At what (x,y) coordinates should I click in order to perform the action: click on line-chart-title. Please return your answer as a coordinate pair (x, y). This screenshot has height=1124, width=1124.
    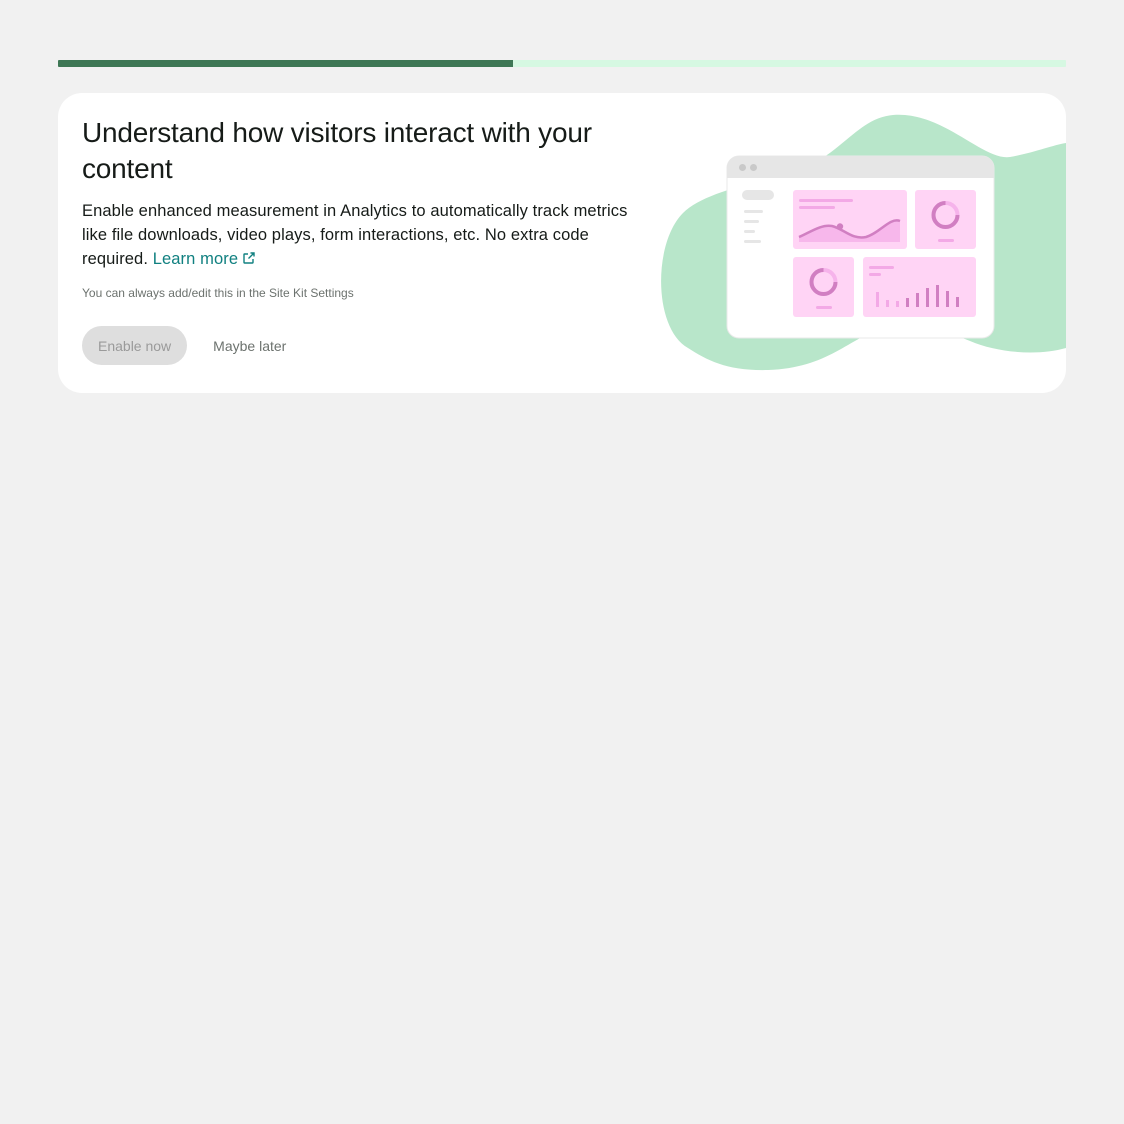
    Looking at the image, I should click on (826, 200).